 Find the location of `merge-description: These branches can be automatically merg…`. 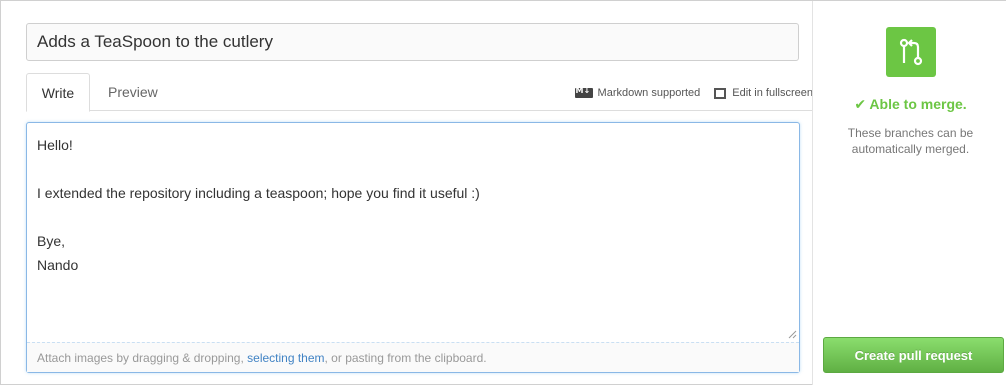

merge-description: These branches can be automatically merg… is located at coordinates (910, 141).